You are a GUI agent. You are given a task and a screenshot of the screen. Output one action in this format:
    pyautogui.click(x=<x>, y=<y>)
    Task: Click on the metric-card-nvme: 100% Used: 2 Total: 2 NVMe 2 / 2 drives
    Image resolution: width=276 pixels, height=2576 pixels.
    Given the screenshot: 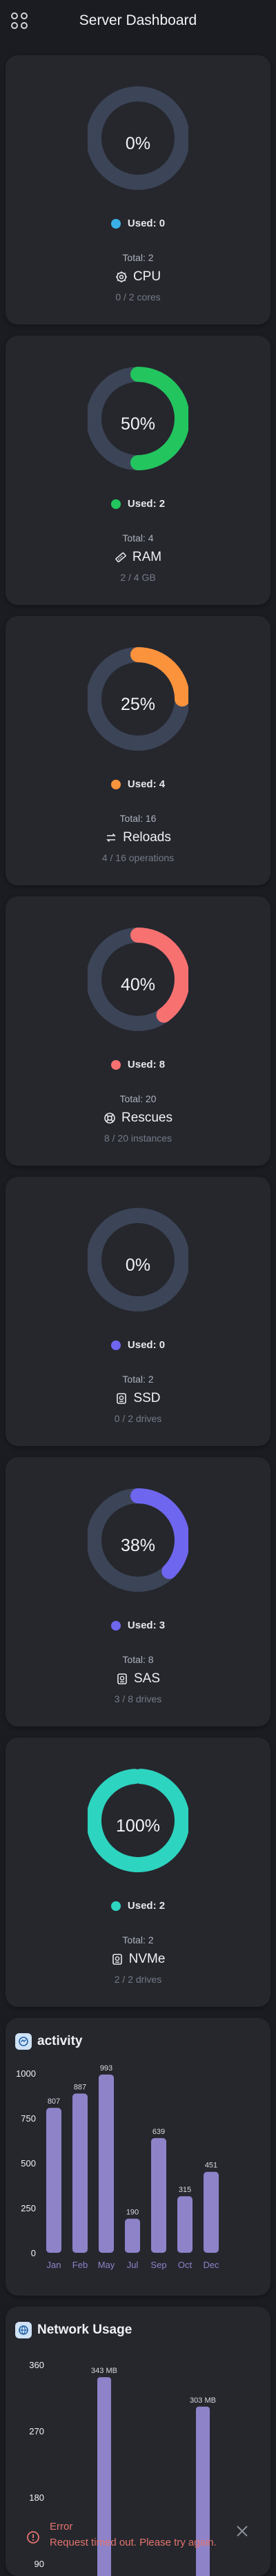 What is the action you would take?
    pyautogui.click(x=138, y=1872)
    